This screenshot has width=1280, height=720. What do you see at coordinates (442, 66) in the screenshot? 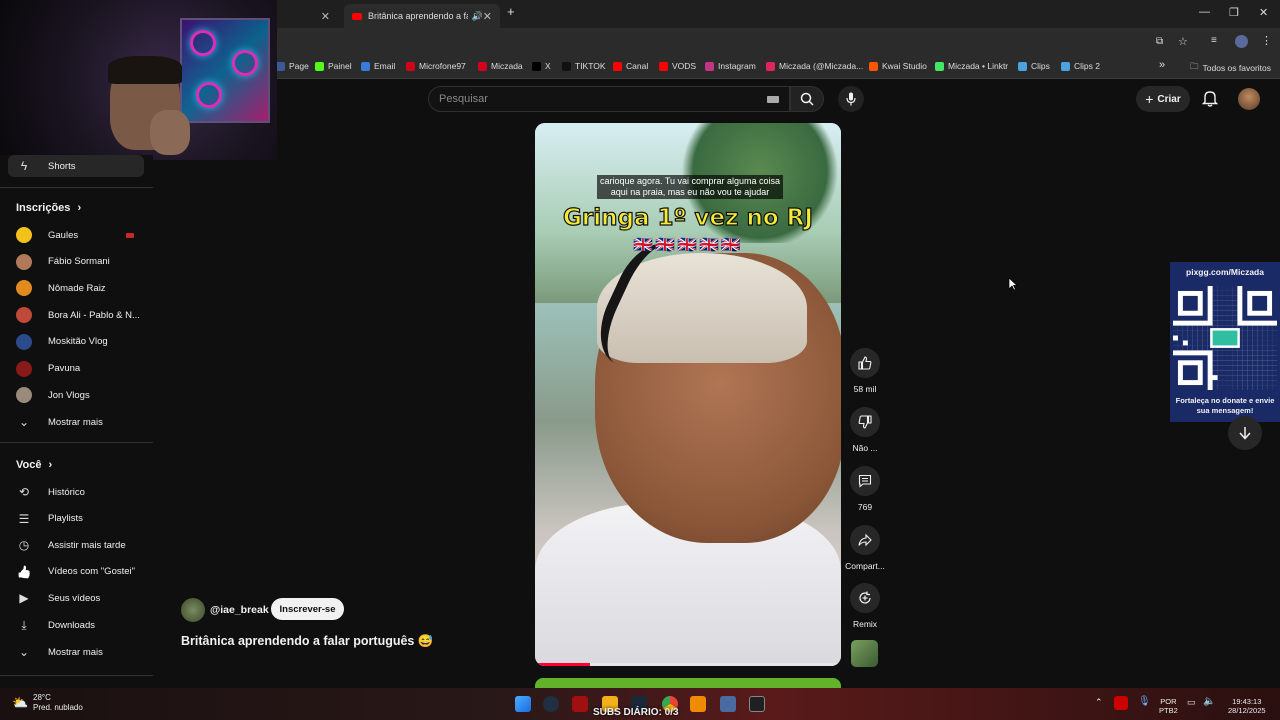
I see `bookmark-label: Microfone97` at bounding box center [442, 66].